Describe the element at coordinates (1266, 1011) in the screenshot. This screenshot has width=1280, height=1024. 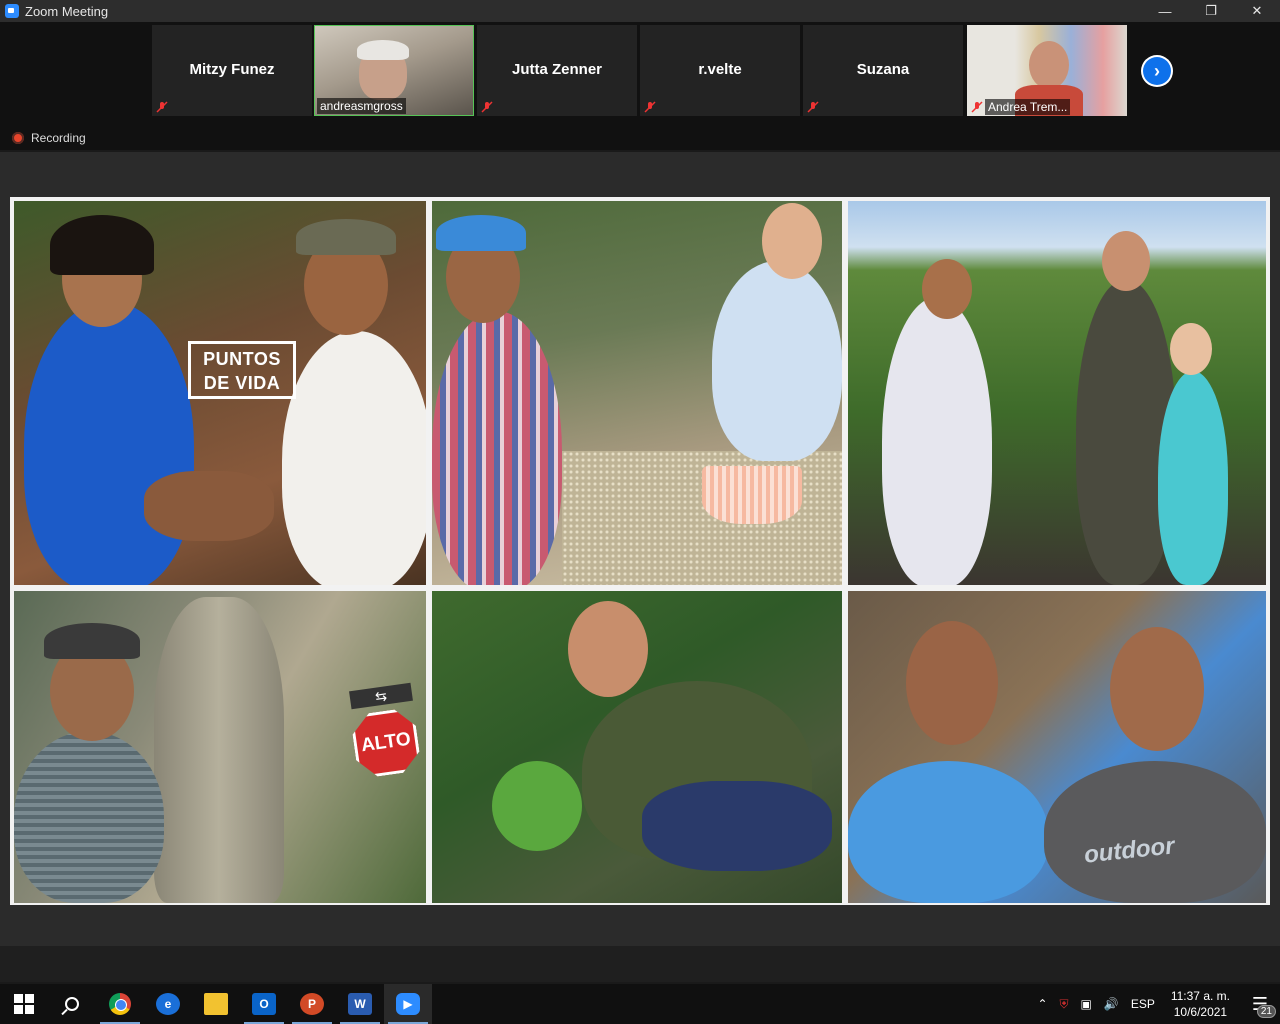
I see `notification-badge: 21` at that location.